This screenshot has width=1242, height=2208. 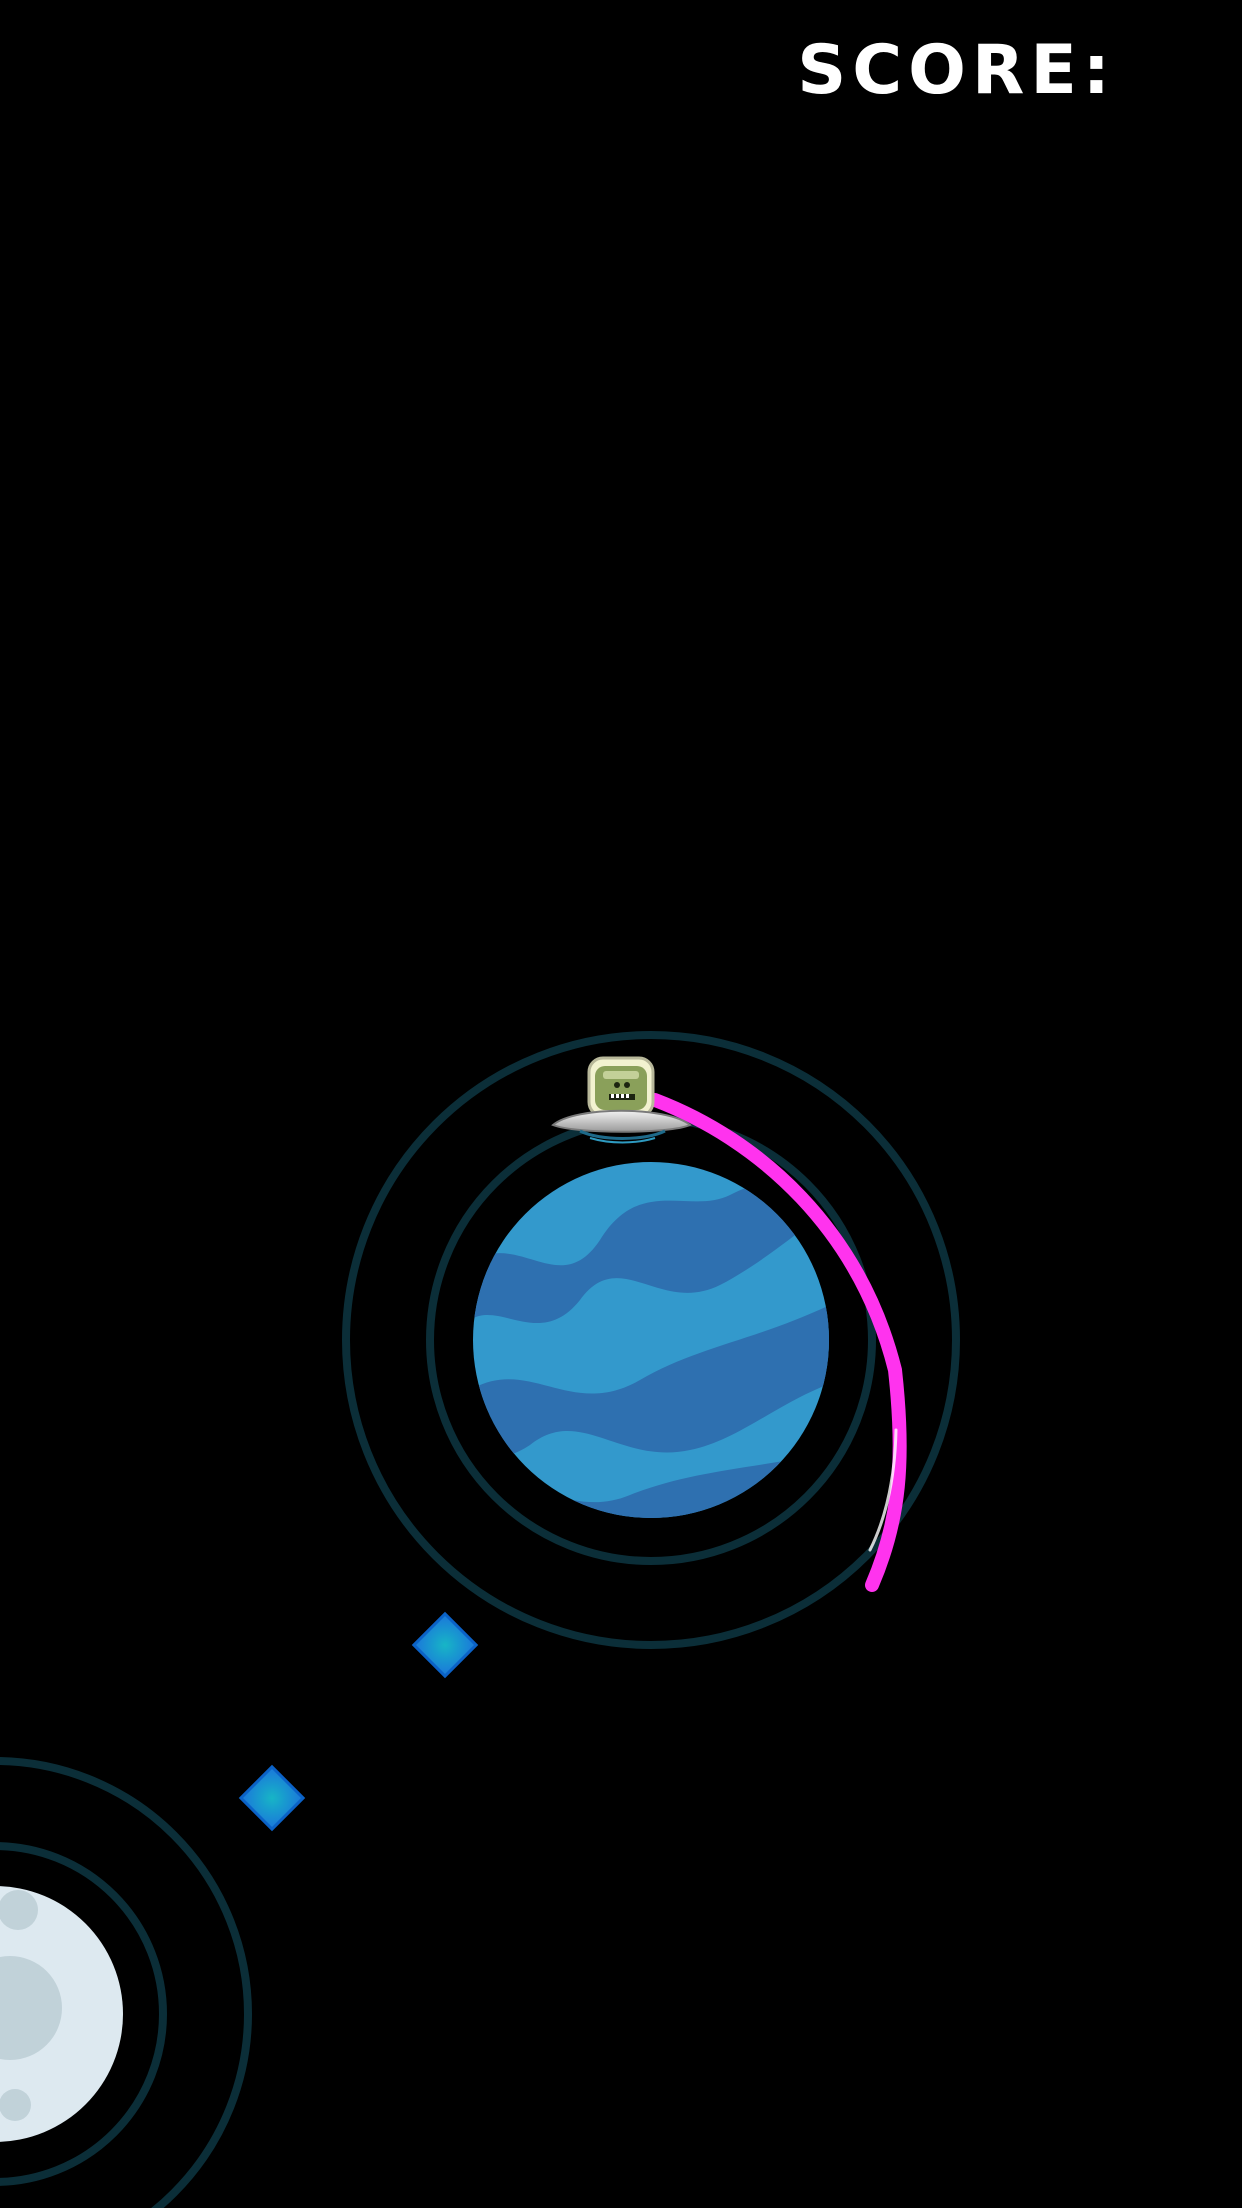 What do you see at coordinates (61, 2014) in the screenshot?
I see `moon-planet` at bounding box center [61, 2014].